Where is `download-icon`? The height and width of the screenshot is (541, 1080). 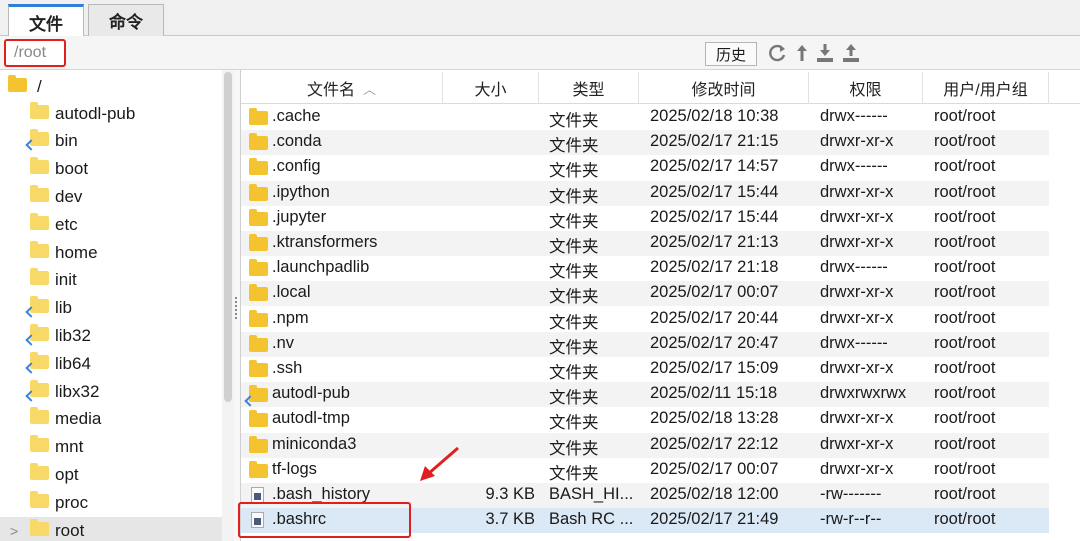
download-icon is located at coordinates (825, 53).